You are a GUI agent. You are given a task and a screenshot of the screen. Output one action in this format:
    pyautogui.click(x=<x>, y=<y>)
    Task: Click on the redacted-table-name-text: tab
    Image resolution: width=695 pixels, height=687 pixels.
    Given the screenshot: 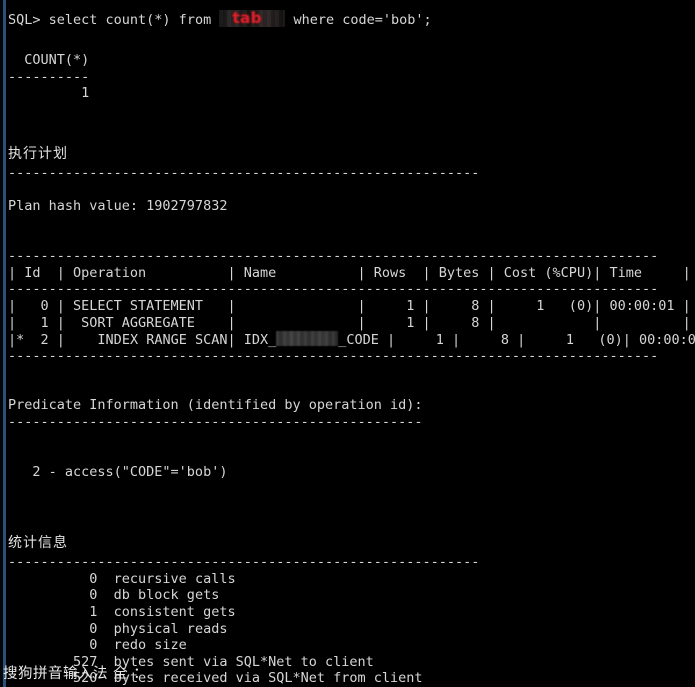 What is the action you would take?
    pyautogui.click(x=247, y=18)
    